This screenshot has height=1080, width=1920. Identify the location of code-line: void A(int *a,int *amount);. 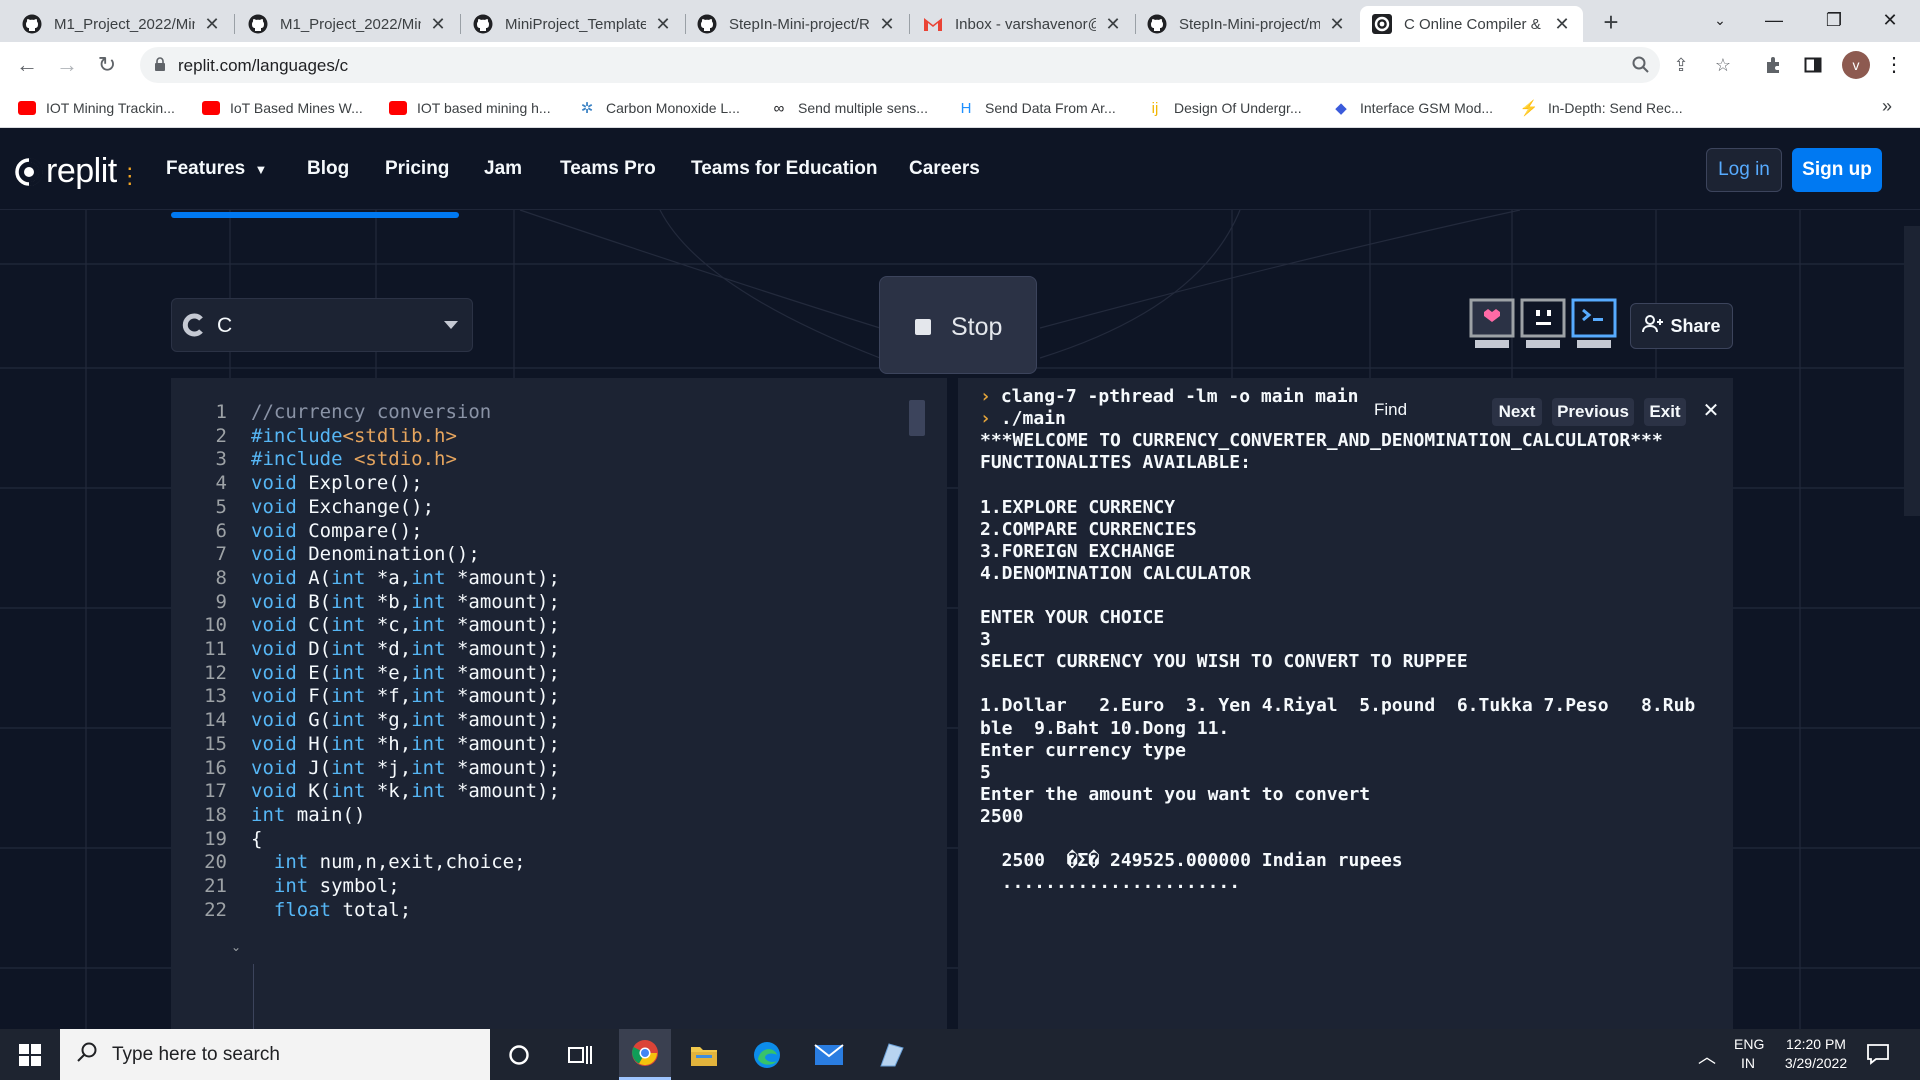
(405, 578).